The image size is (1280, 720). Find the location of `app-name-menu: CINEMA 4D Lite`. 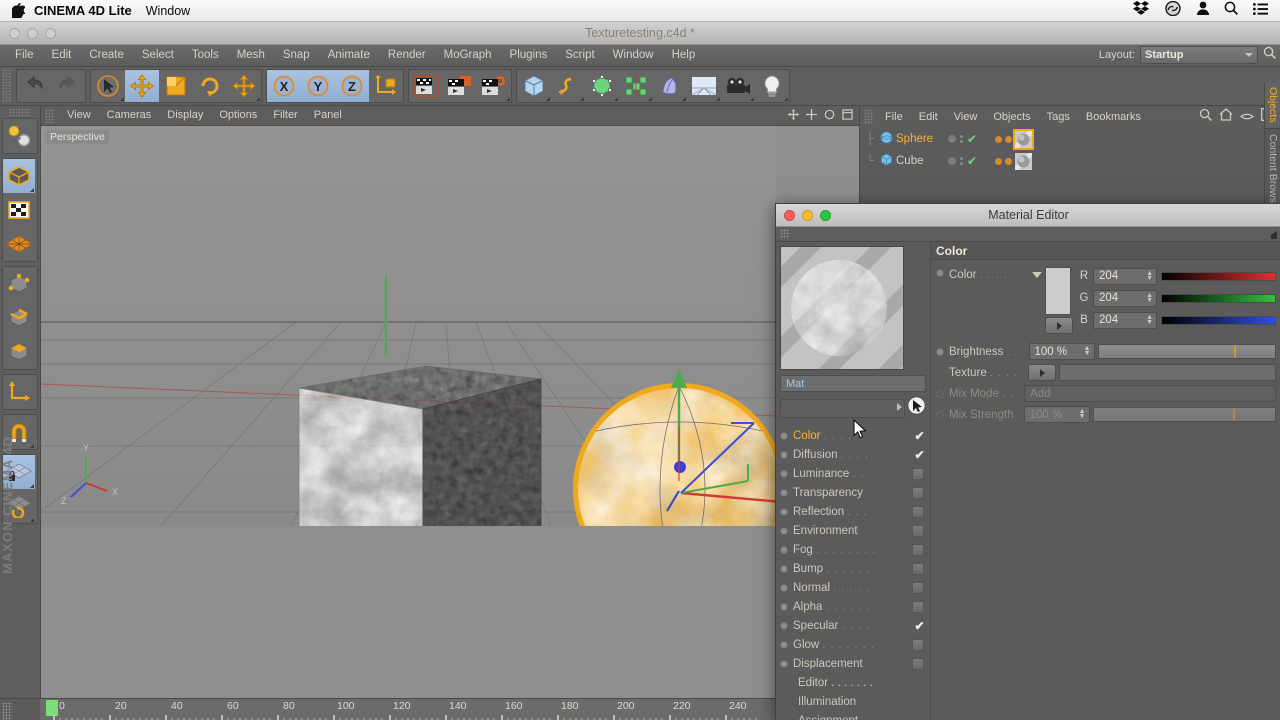

app-name-menu: CINEMA 4D Lite is located at coordinates (90, 11).